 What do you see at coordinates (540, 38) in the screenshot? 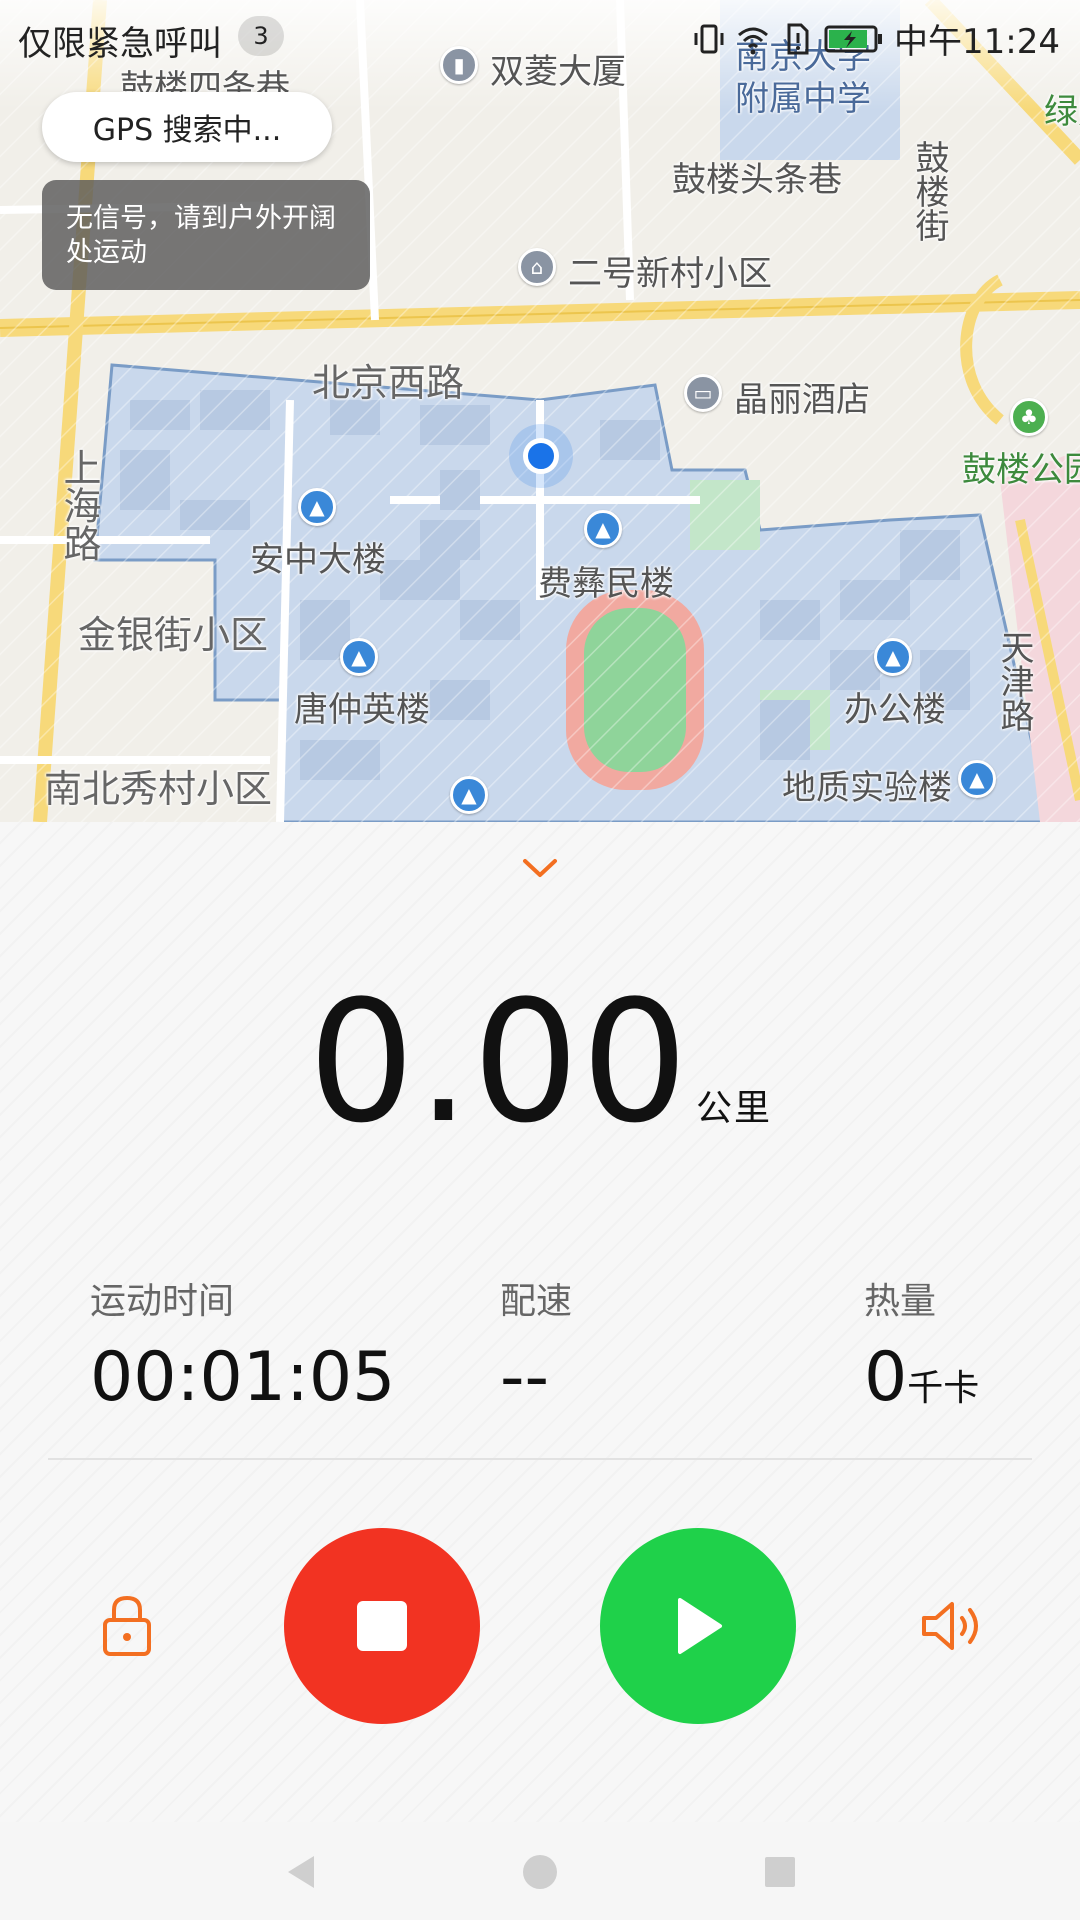
I see `status-bar: 仅限紧急呼叫 3 中午11:24` at bounding box center [540, 38].